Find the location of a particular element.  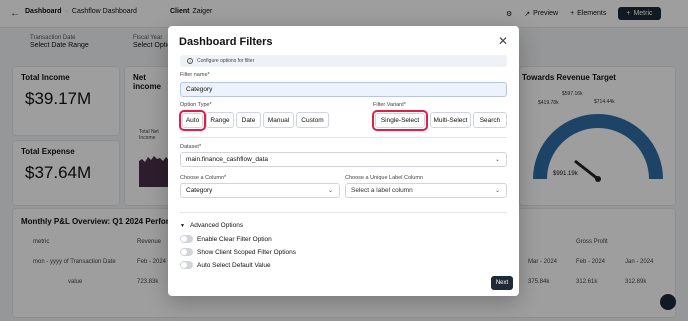

option-label: Custom is located at coordinates (312, 120).